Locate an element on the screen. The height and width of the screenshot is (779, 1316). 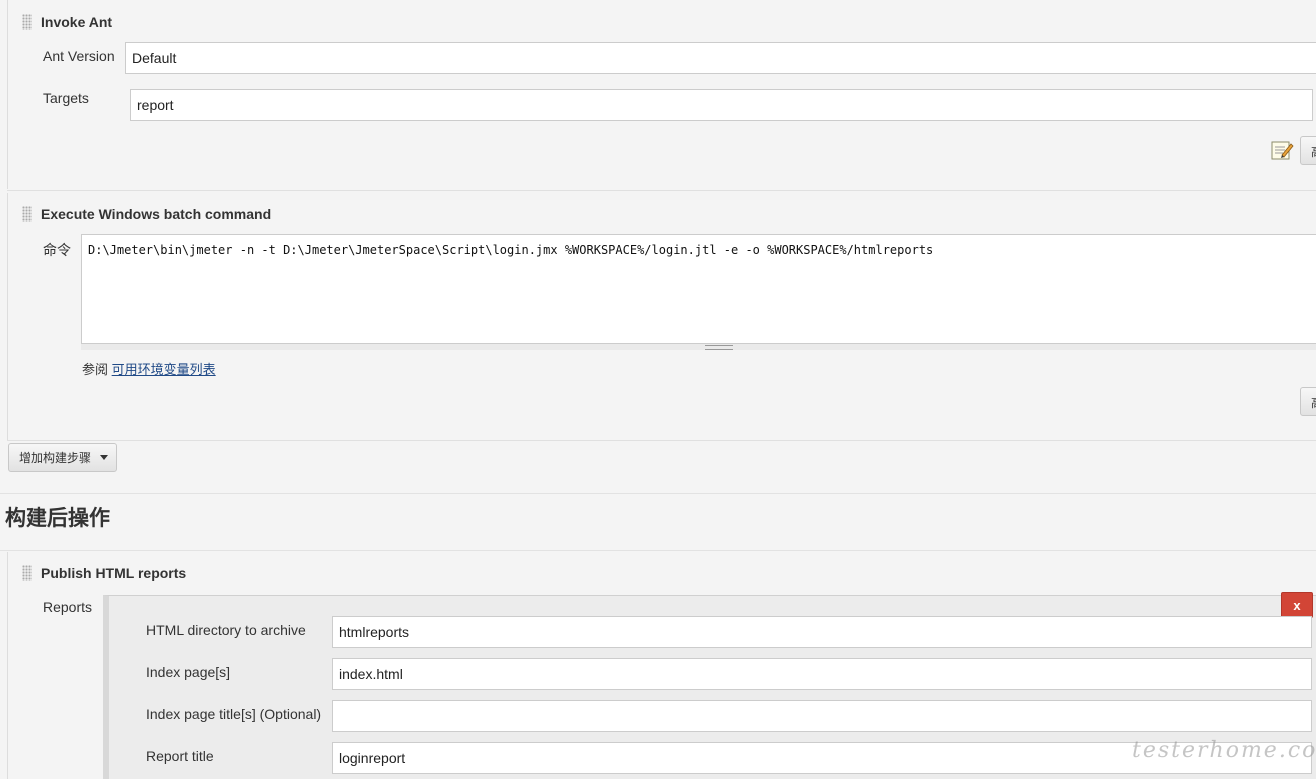
index-page-input: index.html is located at coordinates (822, 674).